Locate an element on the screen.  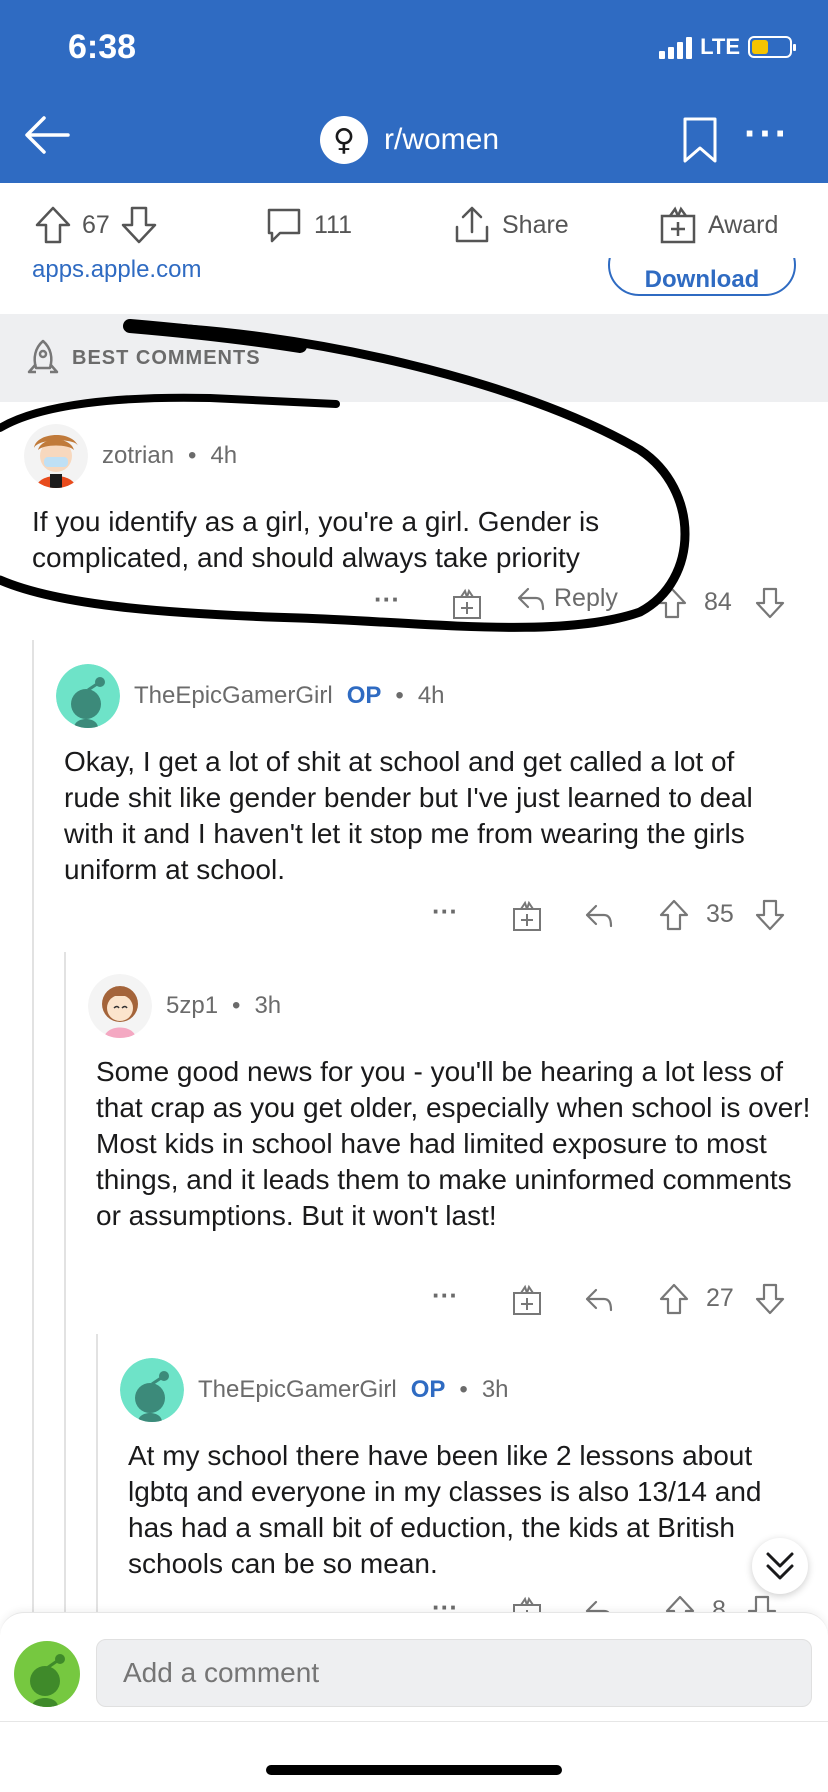
double-chevron-down-icon is located at coordinates (780, 1566).